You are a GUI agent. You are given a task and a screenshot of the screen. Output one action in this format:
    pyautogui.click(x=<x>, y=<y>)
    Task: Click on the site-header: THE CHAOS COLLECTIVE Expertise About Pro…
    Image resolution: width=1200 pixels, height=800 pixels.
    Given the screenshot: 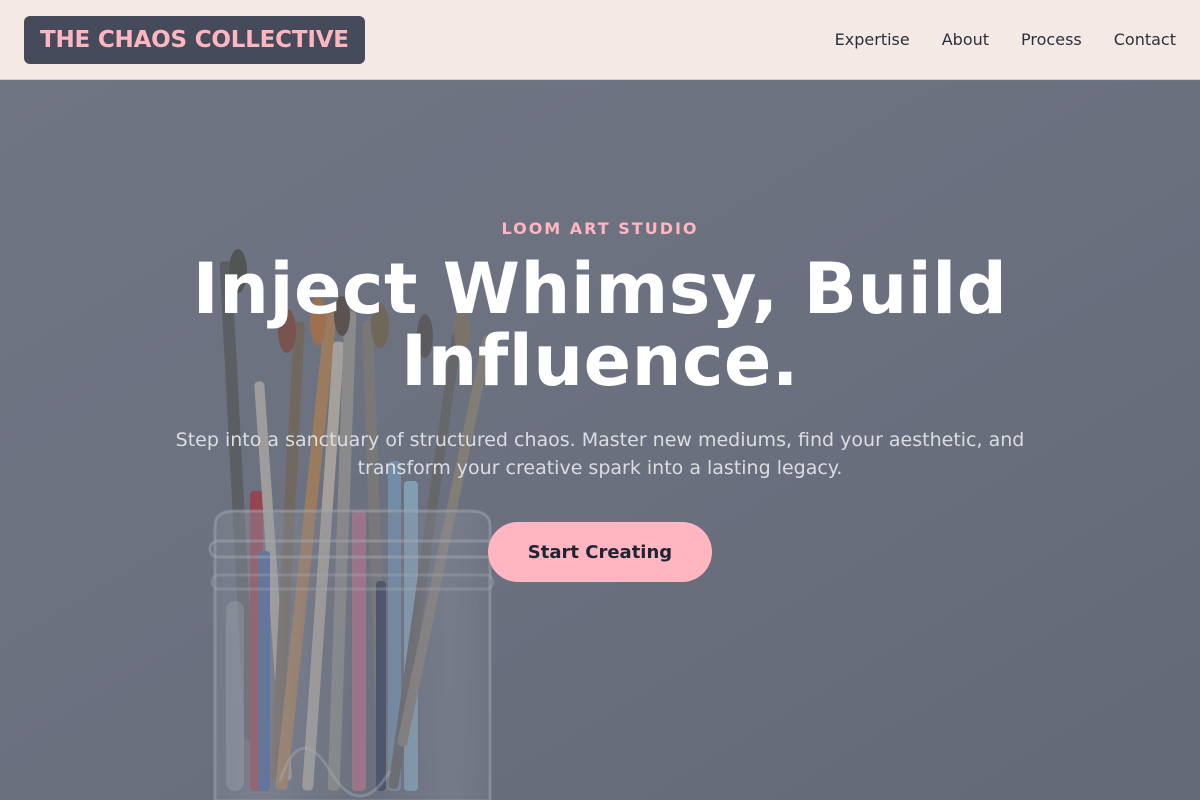 What is the action you would take?
    pyautogui.click(x=600, y=40)
    